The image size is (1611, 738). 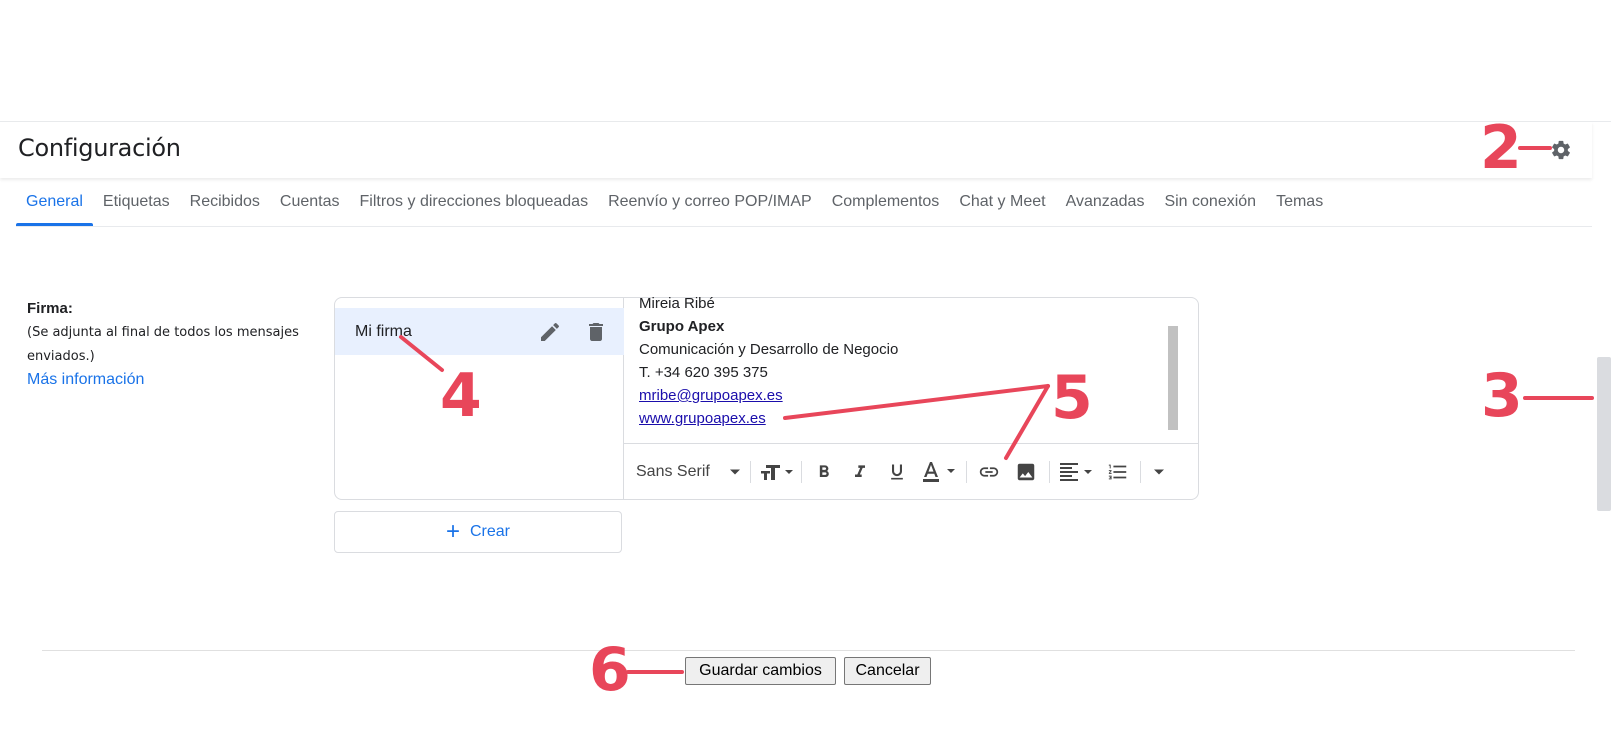 I want to click on bold-icon, so click(x=824, y=472).